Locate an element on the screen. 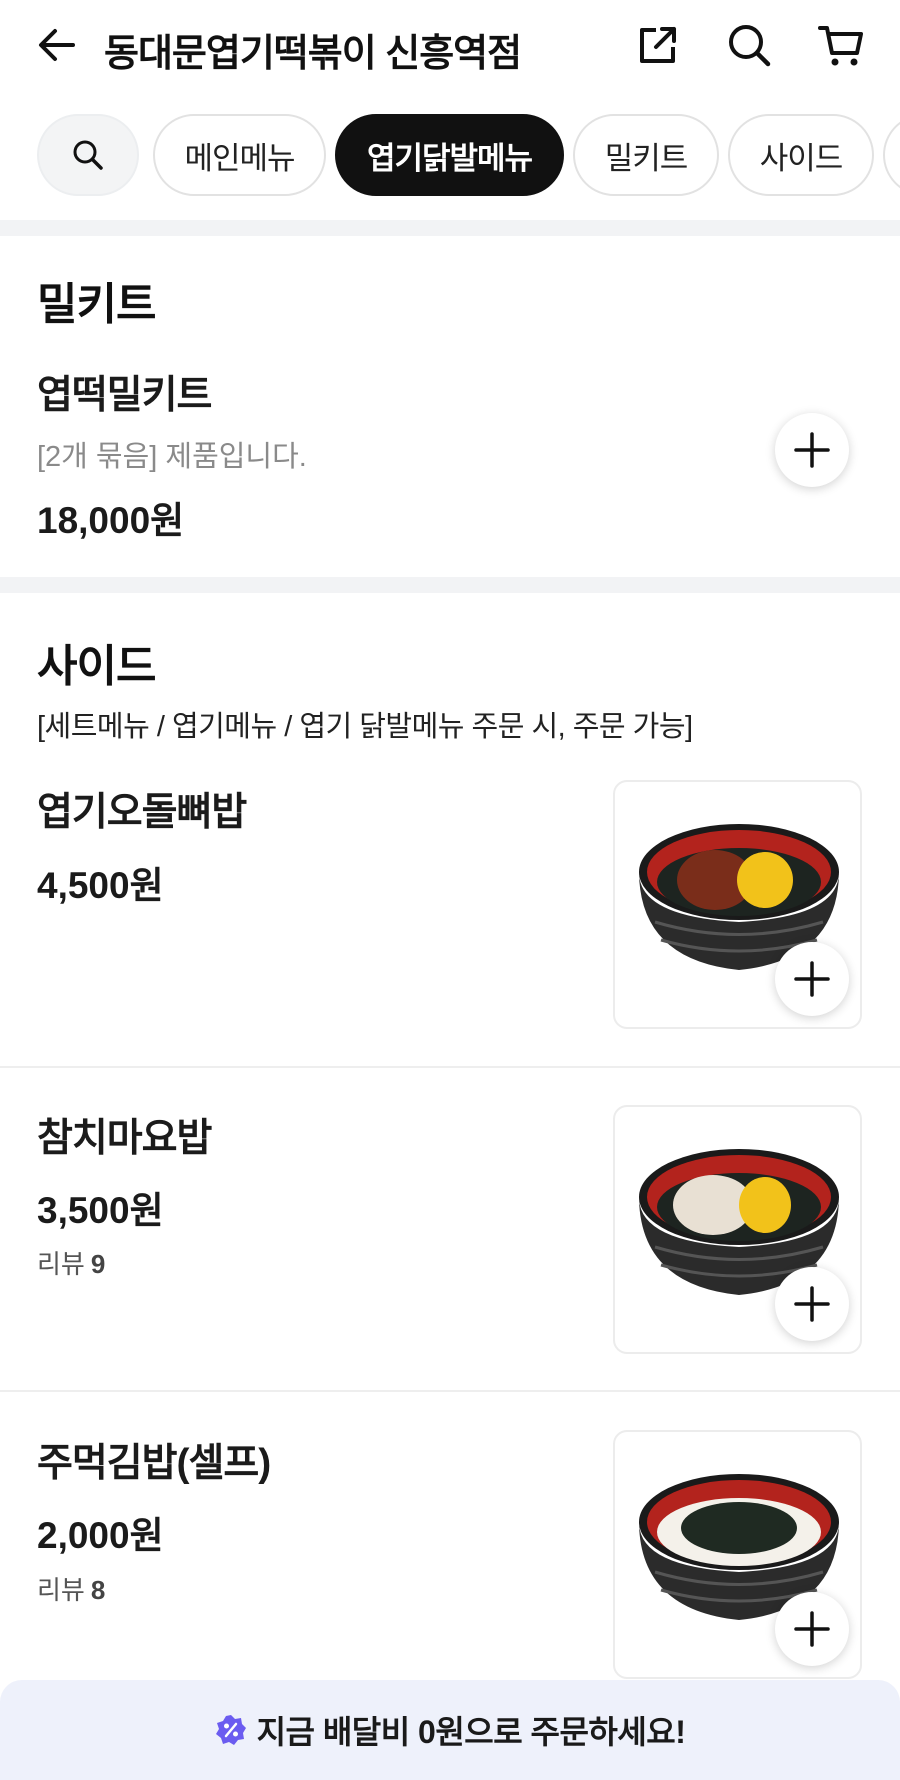  tab-side: 사이드 is located at coordinates (801, 155).